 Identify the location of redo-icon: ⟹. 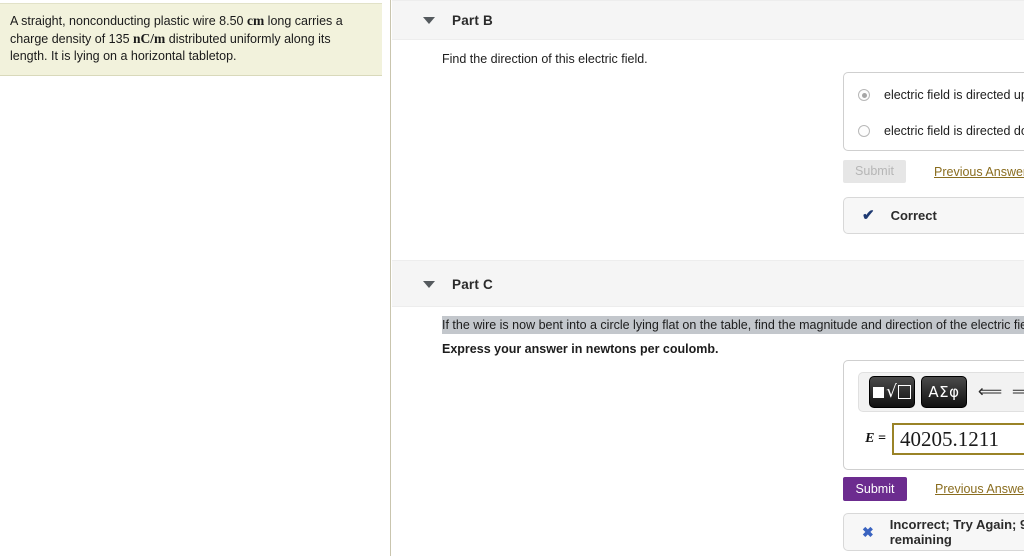
(1015, 392).